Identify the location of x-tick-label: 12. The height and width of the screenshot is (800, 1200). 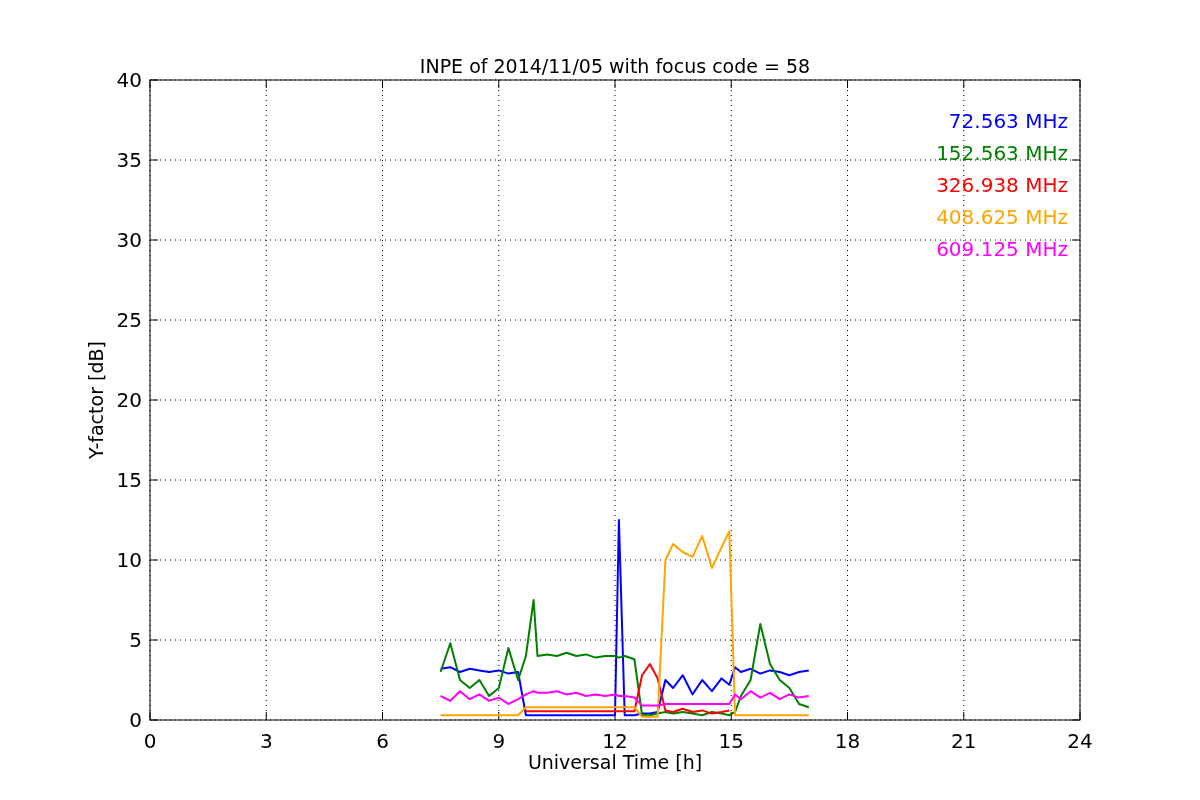
(615, 741).